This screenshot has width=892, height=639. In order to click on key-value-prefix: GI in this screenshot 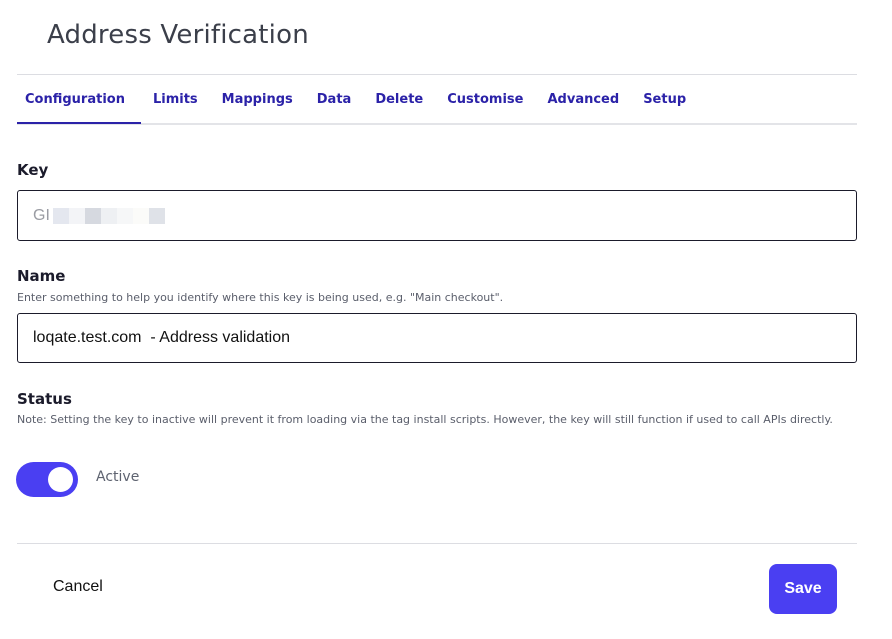, I will do `click(41, 215)`.